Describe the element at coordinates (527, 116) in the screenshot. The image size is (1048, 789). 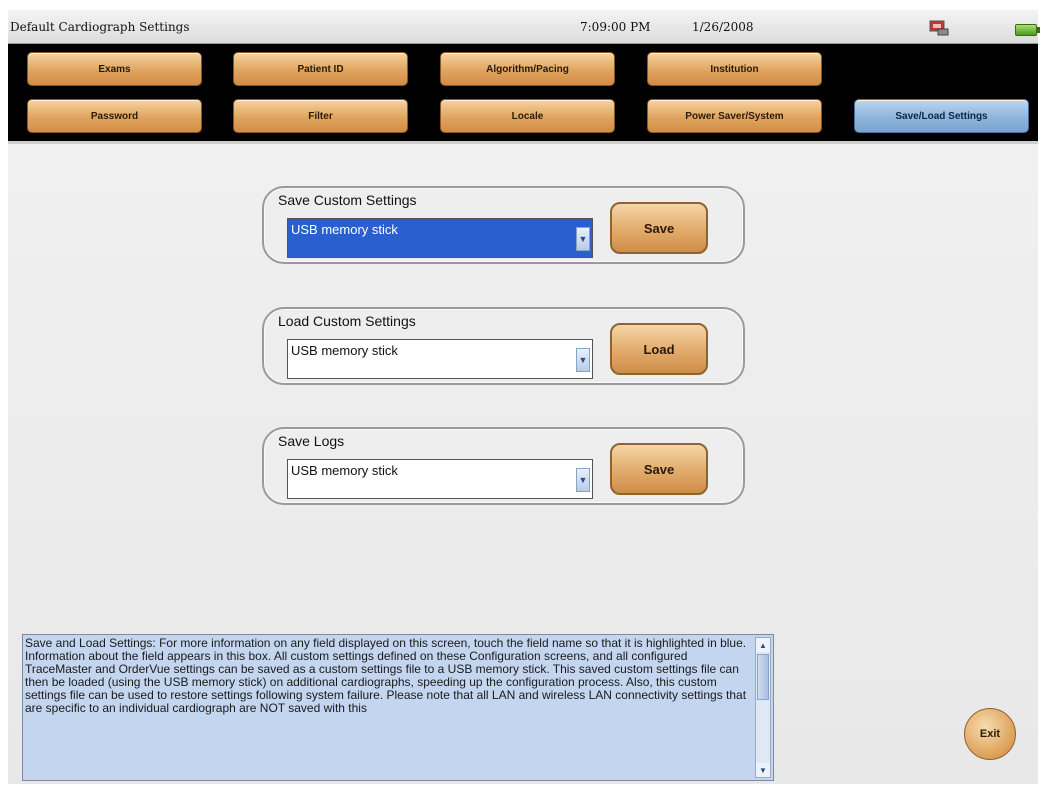
I see `tab-locale: Locale` at that location.